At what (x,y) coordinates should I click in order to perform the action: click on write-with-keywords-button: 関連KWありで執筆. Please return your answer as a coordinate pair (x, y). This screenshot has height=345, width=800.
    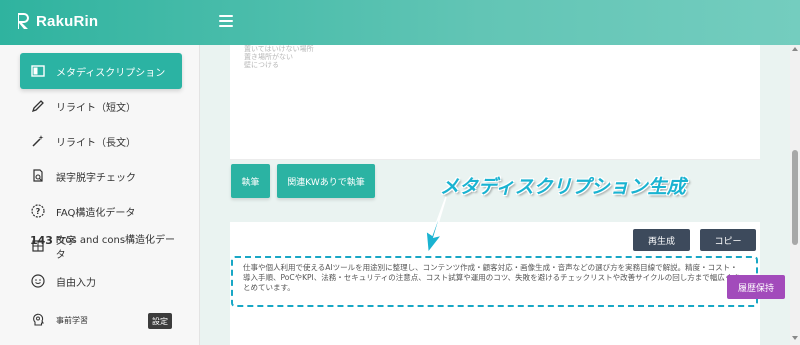
    Looking at the image, I should click on (326, 181).